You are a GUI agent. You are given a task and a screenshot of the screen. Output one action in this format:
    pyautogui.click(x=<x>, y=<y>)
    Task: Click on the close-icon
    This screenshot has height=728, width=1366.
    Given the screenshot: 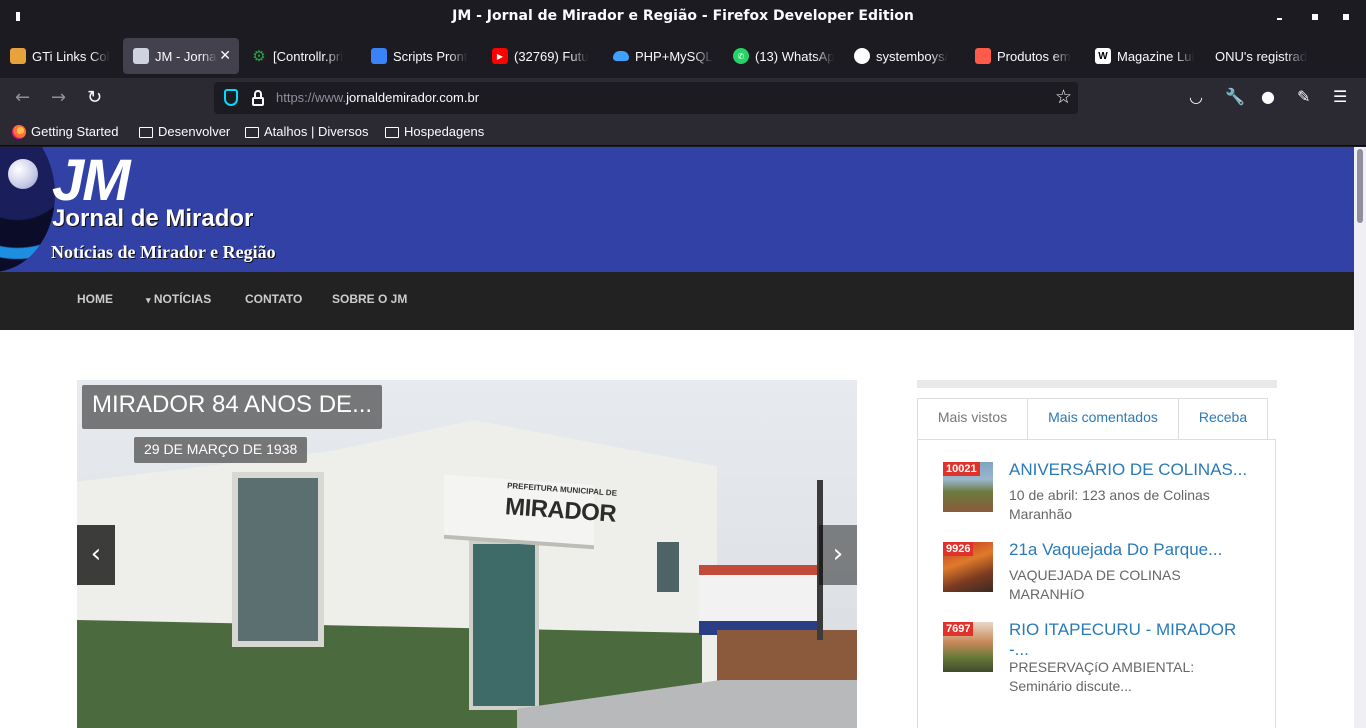 What is the action you would take?
    pyautogui.click(x=1346, y=17)
    